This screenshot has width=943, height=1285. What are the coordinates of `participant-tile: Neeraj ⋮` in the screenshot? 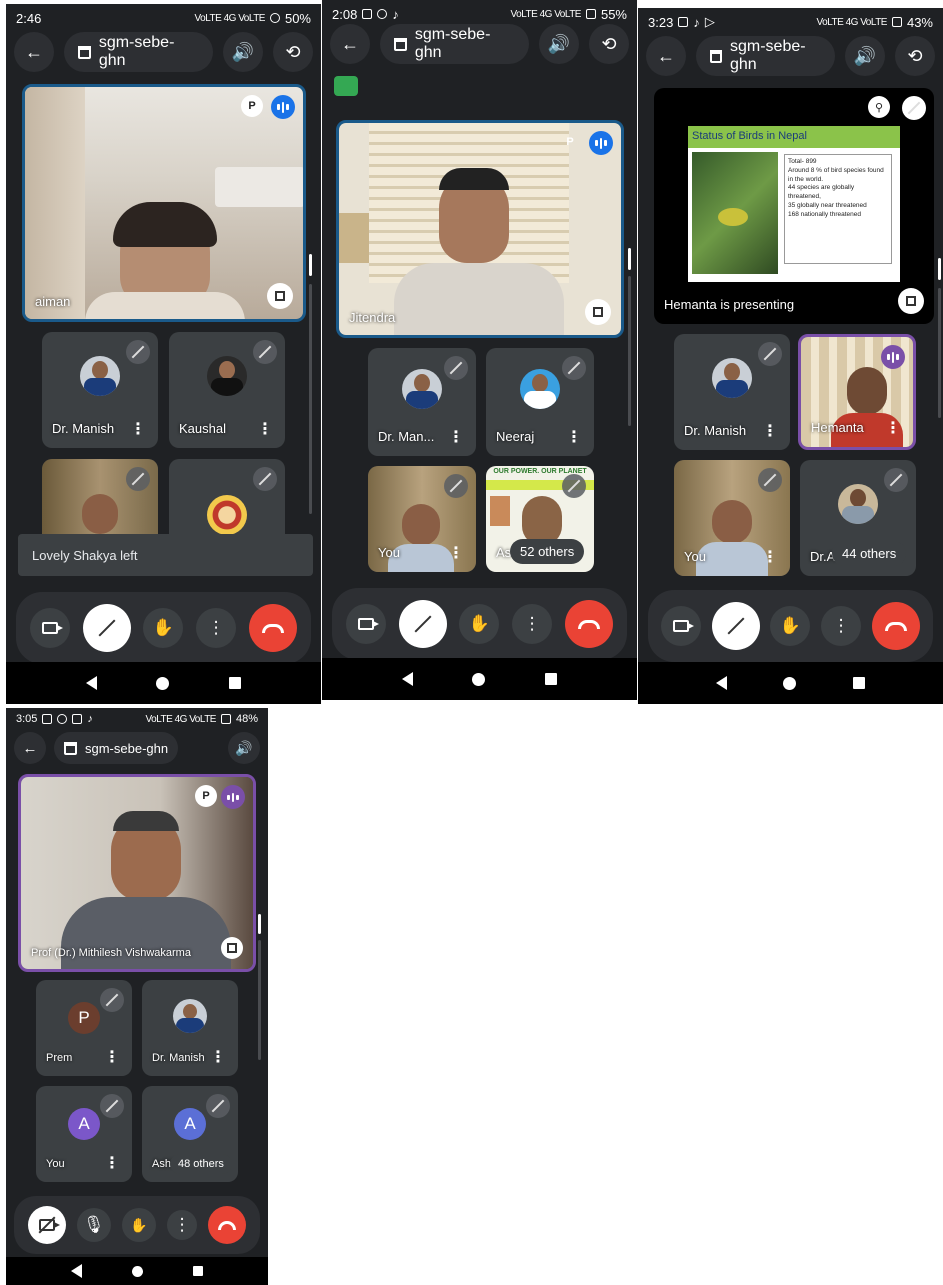 It's located at (540, 402).